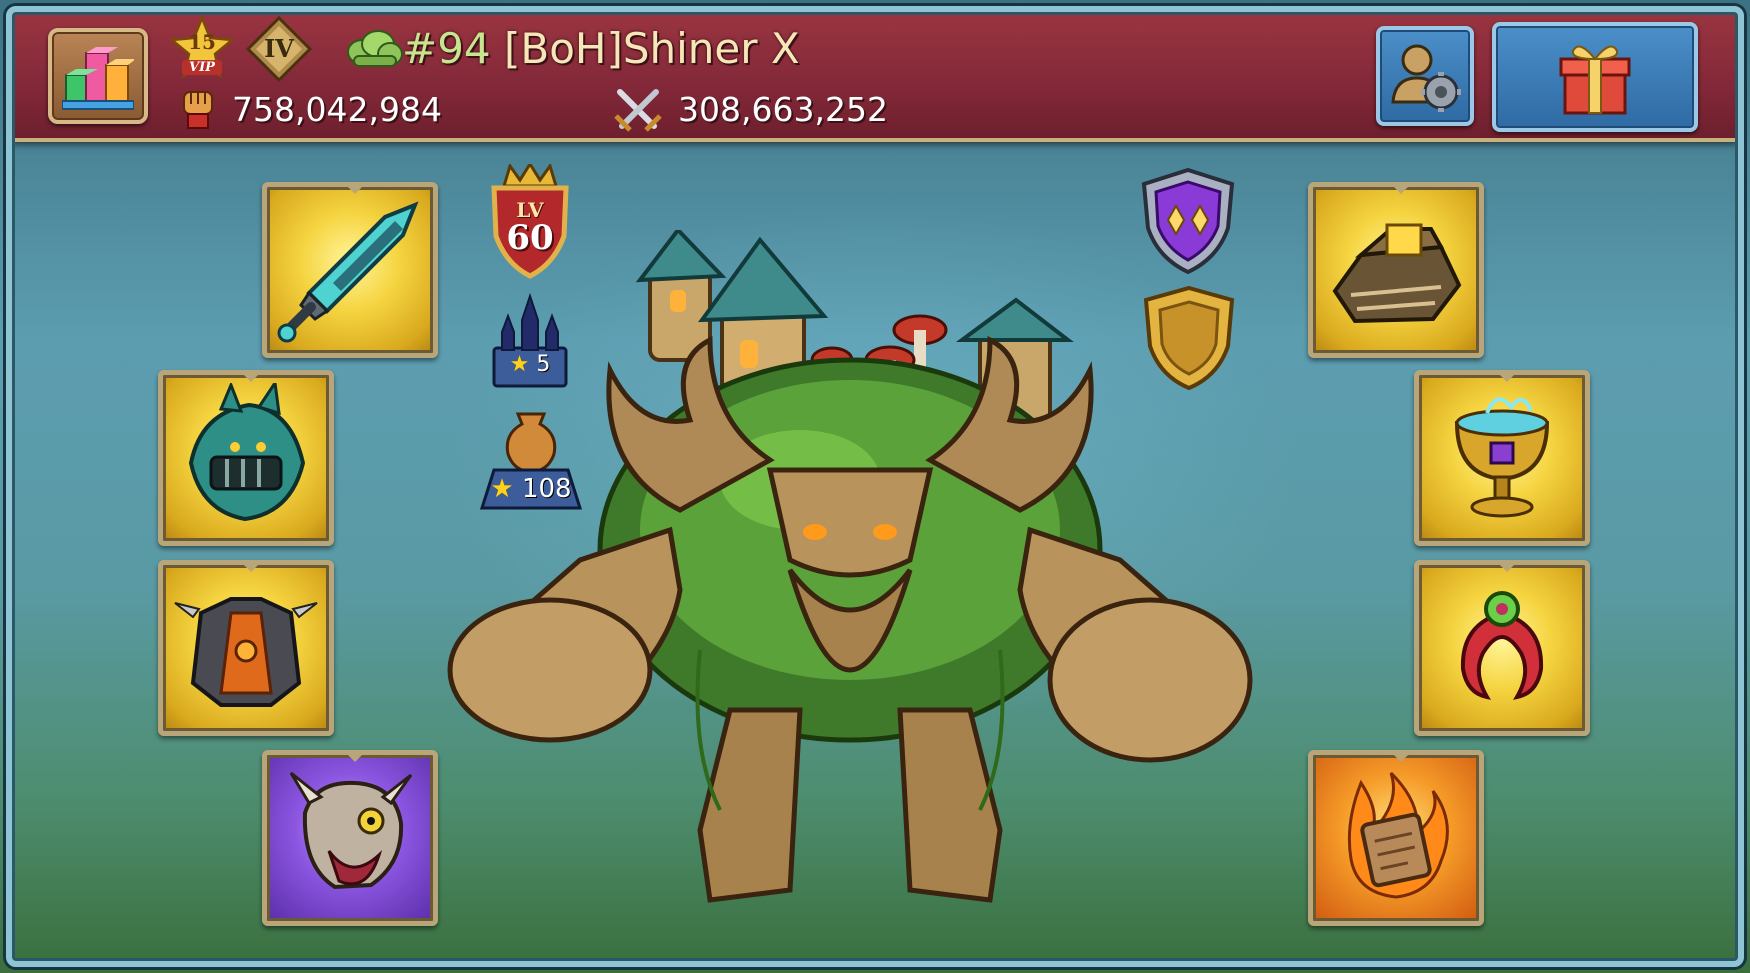 The width and height of the screenshot is (1750, 973). I want to click on guild-cloud-icon, so click(375, 48).